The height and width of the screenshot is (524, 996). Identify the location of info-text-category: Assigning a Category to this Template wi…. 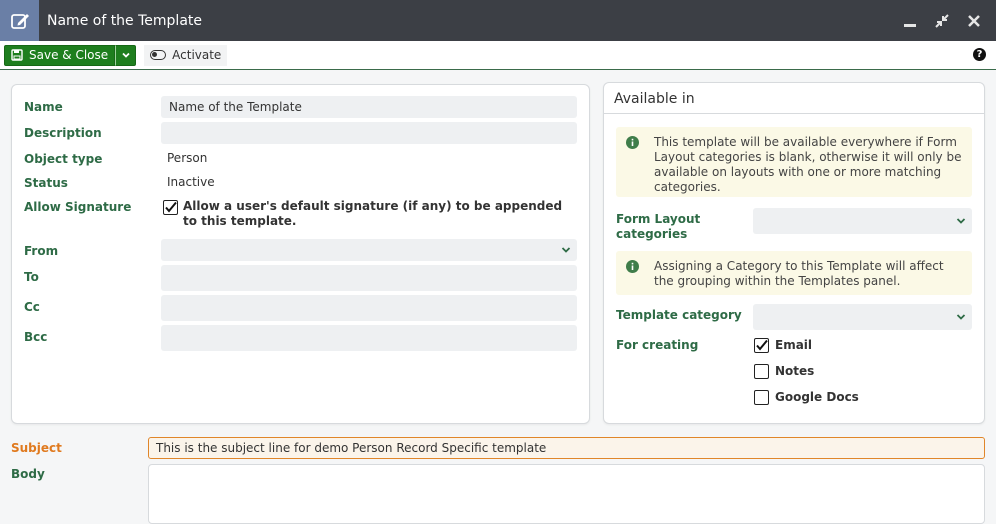
(799, 273).